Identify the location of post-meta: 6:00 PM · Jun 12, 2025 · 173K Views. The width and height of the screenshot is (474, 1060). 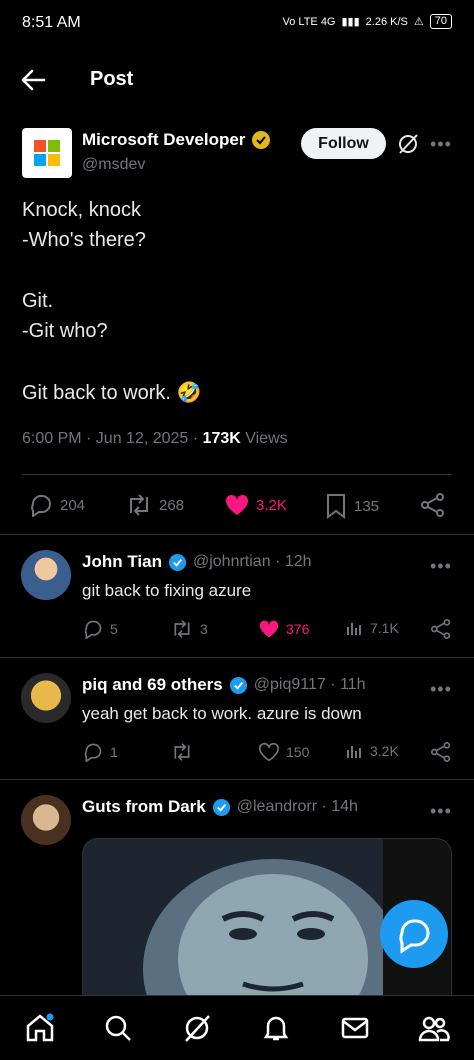
(155, 439).